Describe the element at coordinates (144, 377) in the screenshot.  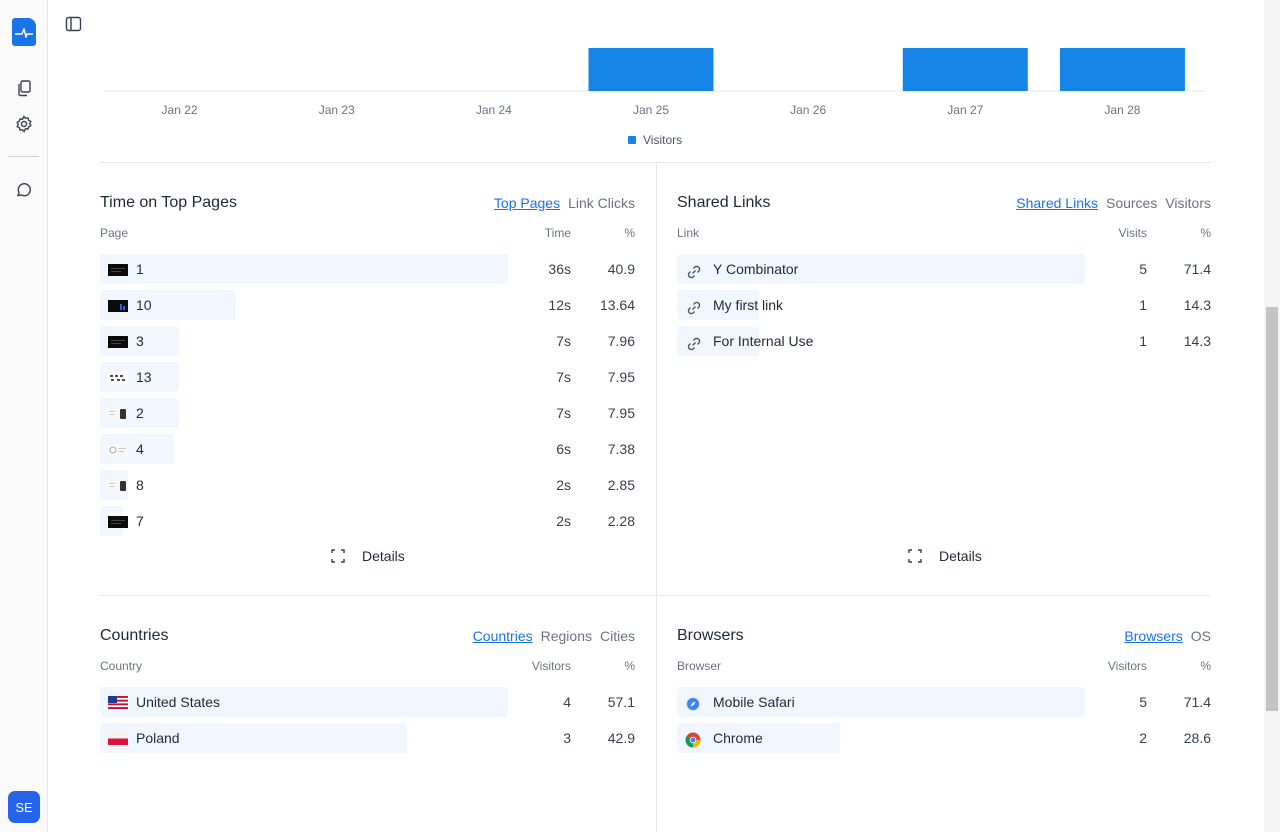
I see `row-label: 13` at that location.